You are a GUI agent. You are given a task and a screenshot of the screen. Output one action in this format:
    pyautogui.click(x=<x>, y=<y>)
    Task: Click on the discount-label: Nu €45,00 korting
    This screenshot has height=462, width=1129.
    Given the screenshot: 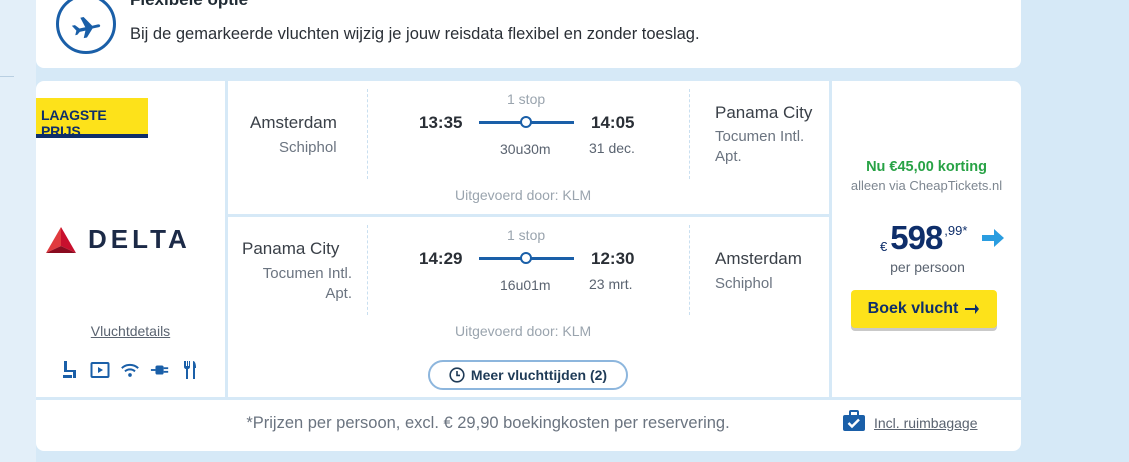 What is the action you would take?
    pyautogui.click(x=926, y=167)
    